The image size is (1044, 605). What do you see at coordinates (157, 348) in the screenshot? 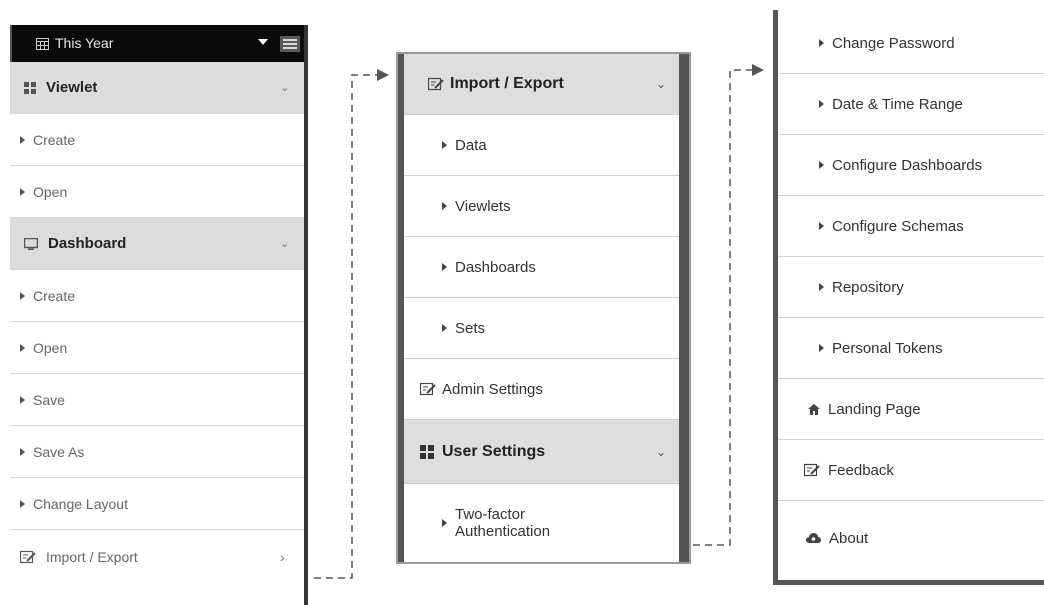
I see `dashboard-open-item: Open` at bounding box center [157, 348].